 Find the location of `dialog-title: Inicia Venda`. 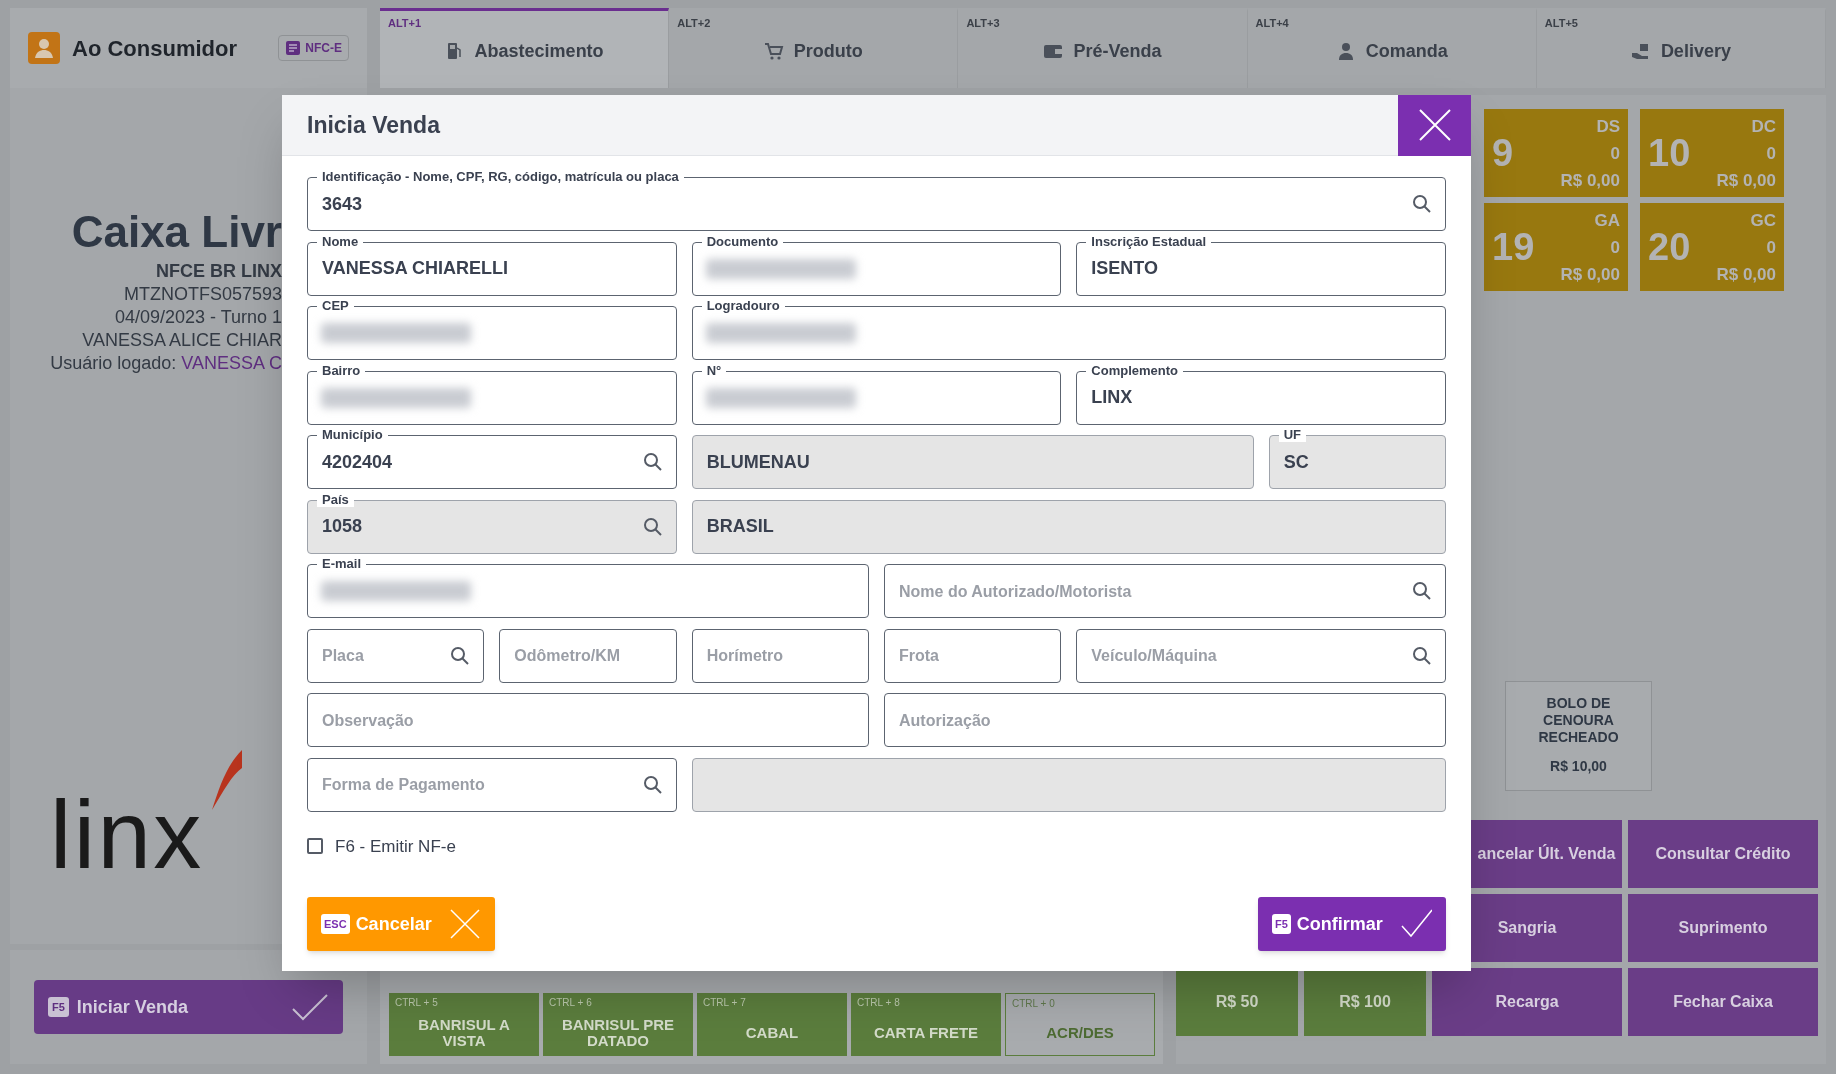

dialog-title: Inicia Venda is located at coordinates (373, 125).